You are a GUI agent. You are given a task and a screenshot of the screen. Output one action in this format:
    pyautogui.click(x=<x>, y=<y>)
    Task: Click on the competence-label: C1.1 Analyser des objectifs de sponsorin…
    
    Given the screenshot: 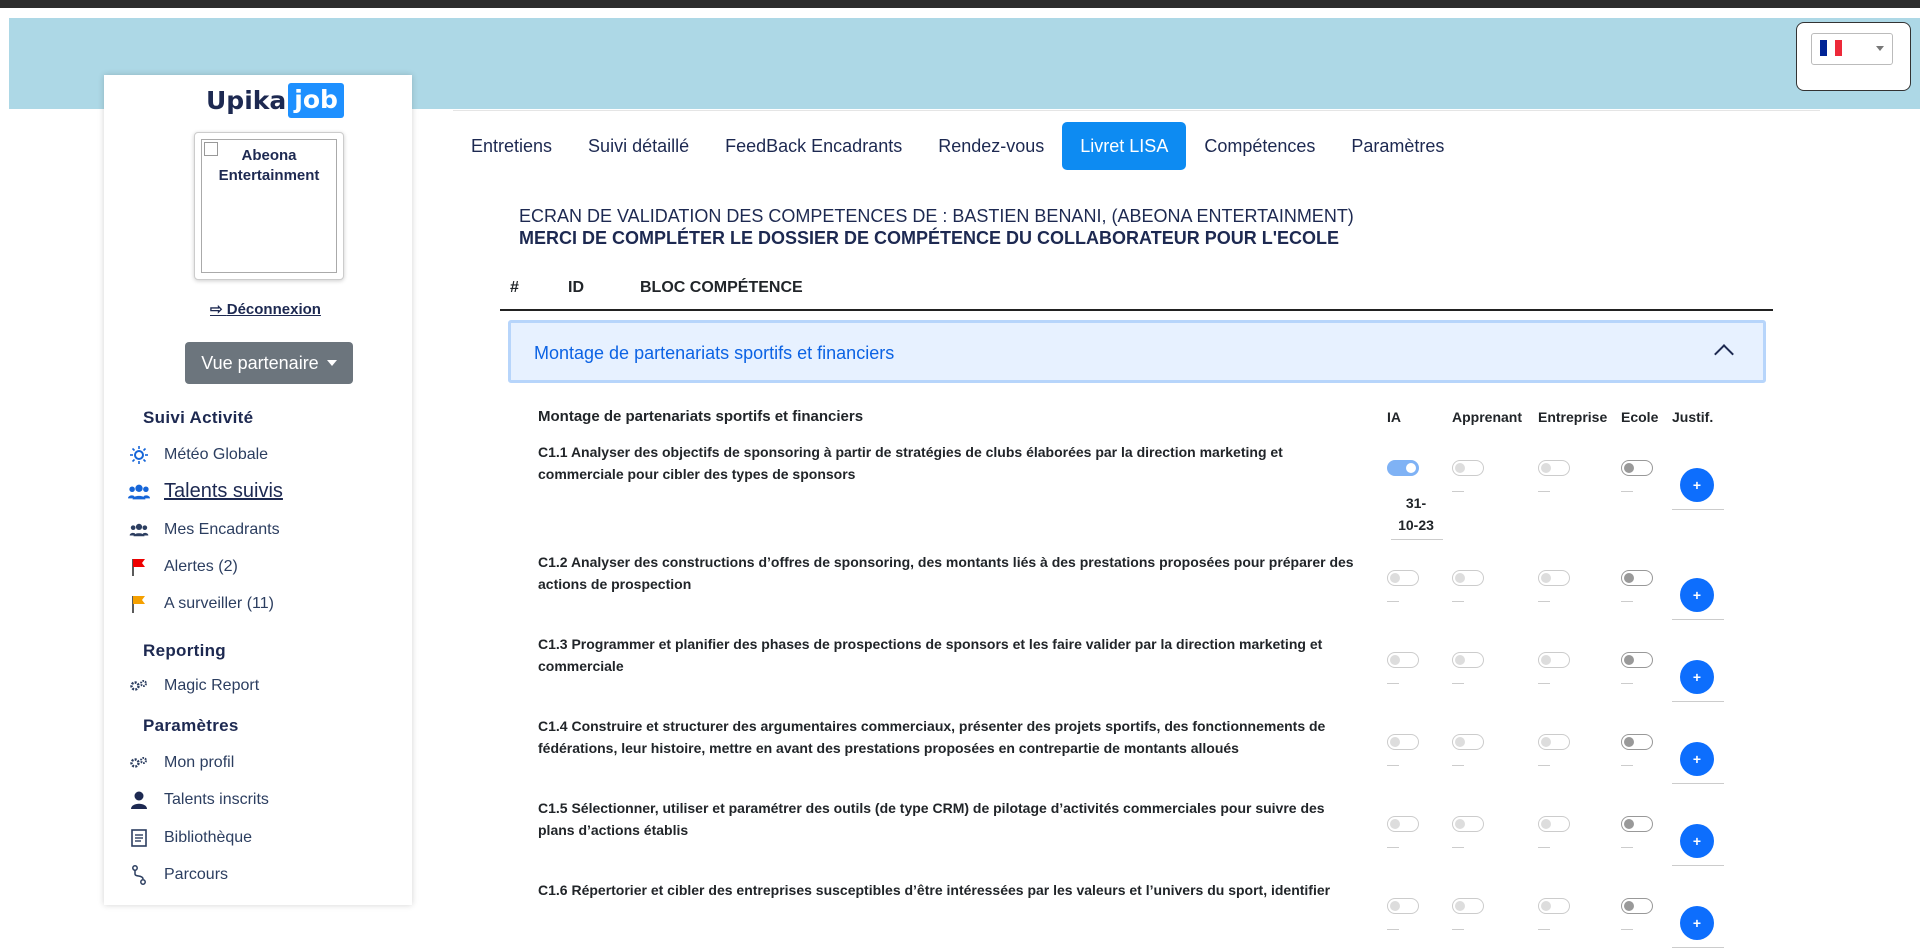 What is the action you would take?
    pyautogui.click(x=956, y=463)
    